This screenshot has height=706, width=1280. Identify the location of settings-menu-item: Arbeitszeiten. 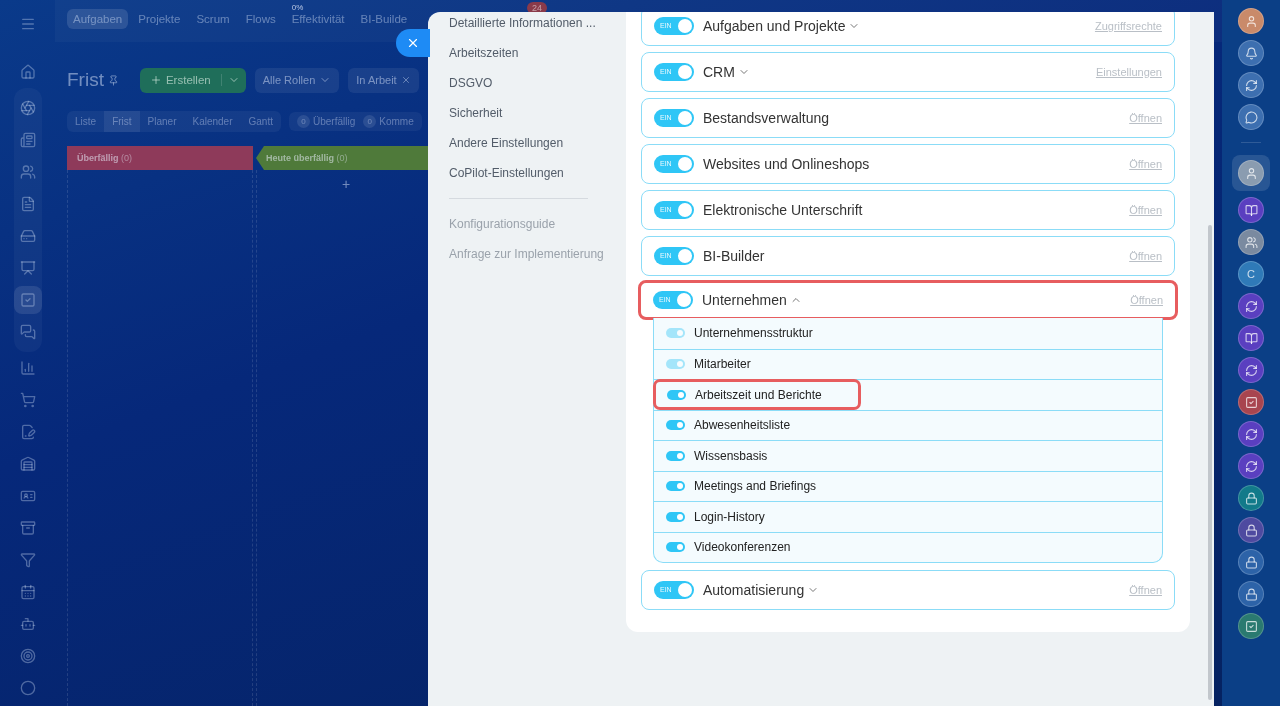
(527, 53).